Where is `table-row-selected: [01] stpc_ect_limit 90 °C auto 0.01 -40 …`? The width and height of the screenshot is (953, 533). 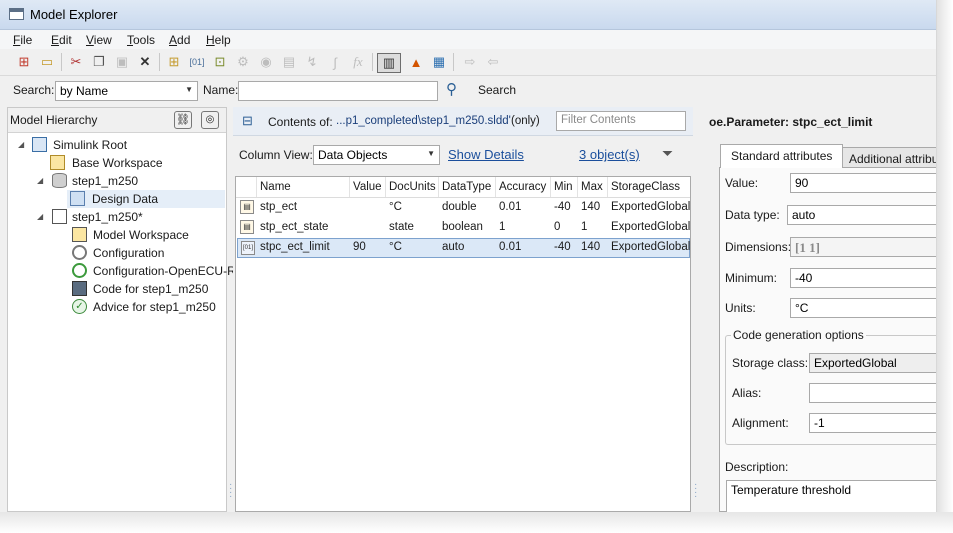
table-row-selected: [01] stpc_ect_limit 90 °C auto 0.01 -40 … is located at coordinates (463, 248).